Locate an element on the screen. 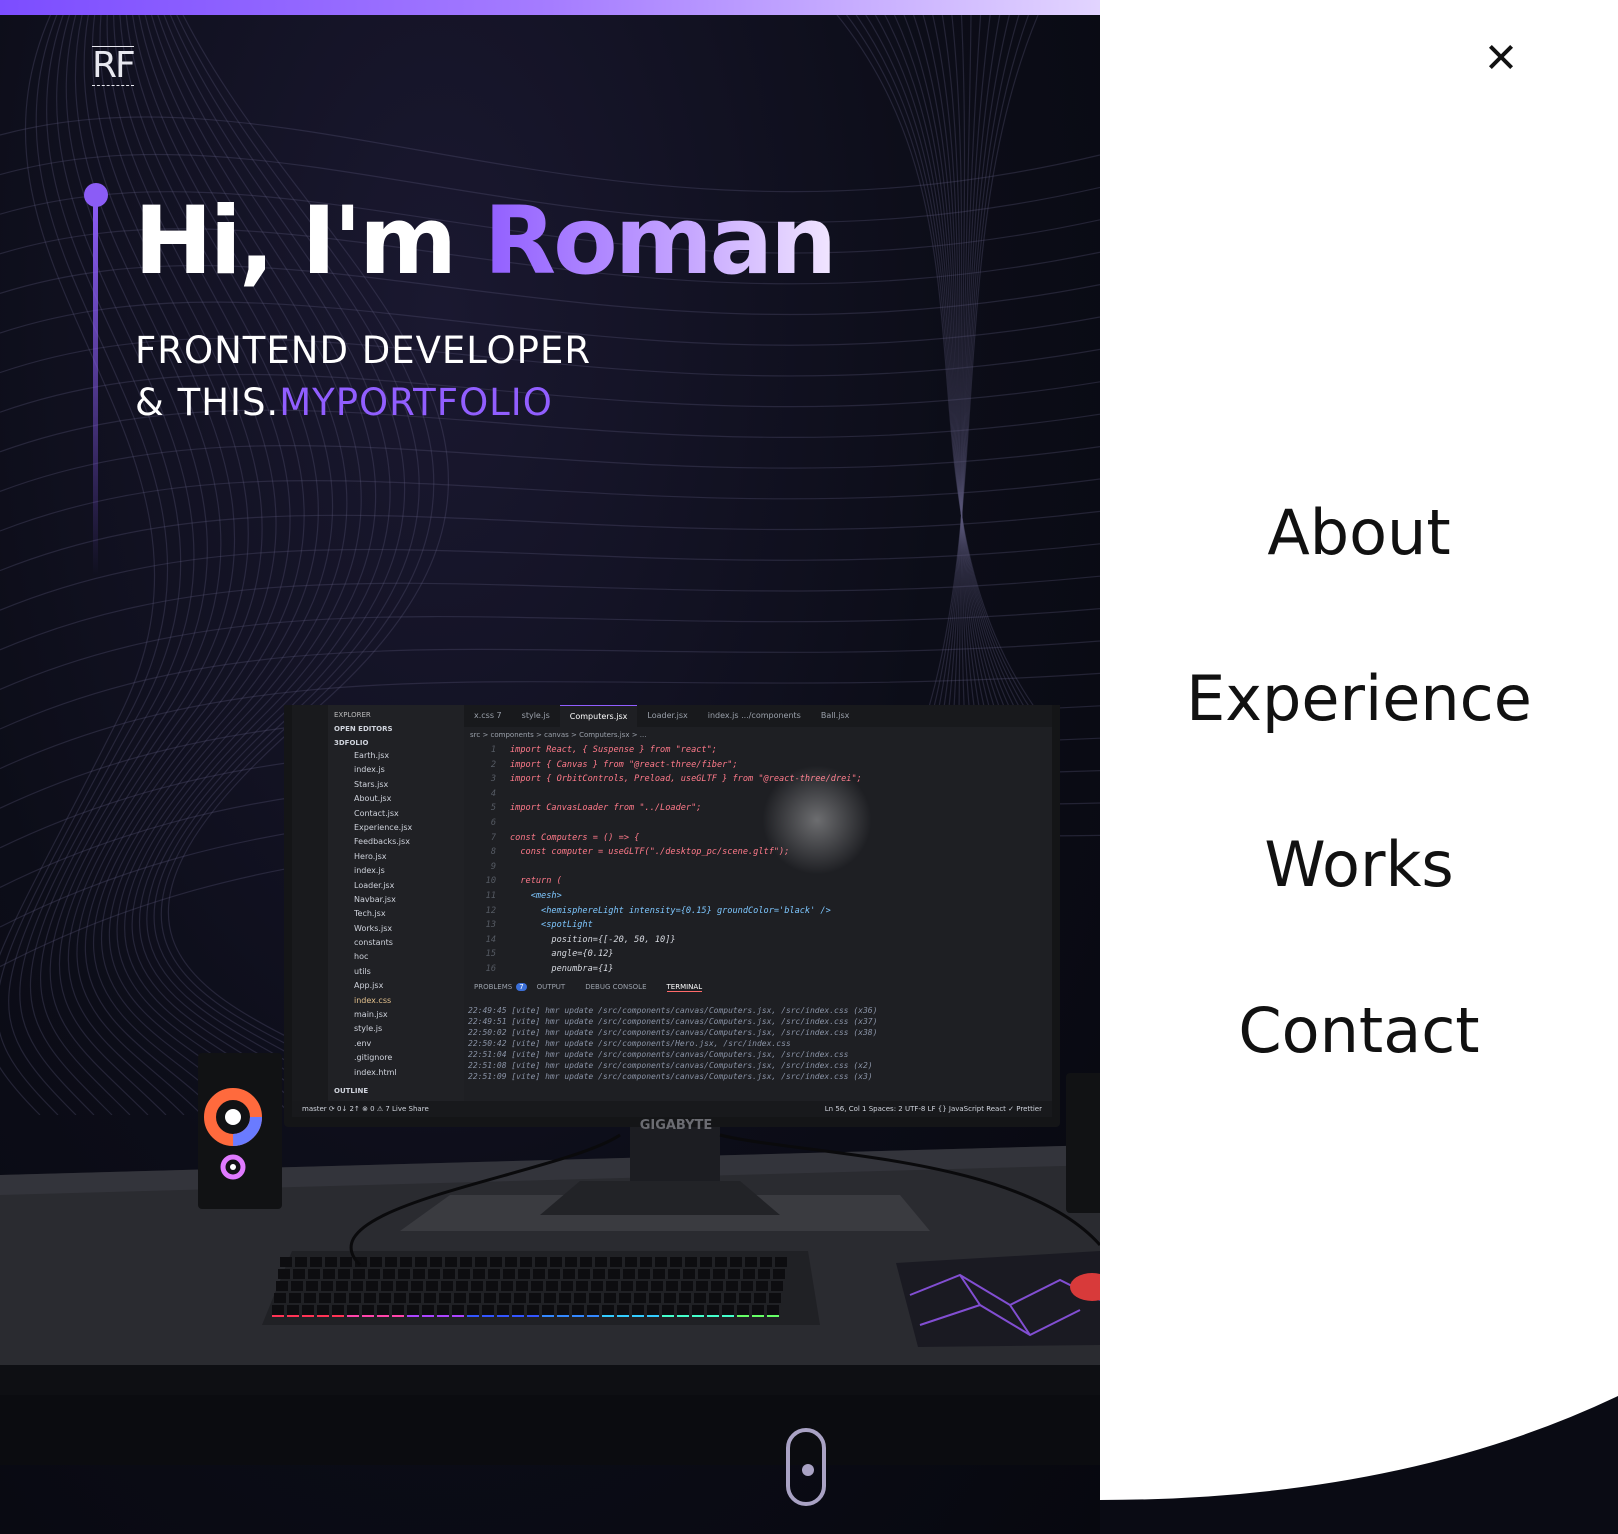 The height and width of the screenshot is (1534, 1618). code-text: <mesh> is located at coordinates (536, 895).